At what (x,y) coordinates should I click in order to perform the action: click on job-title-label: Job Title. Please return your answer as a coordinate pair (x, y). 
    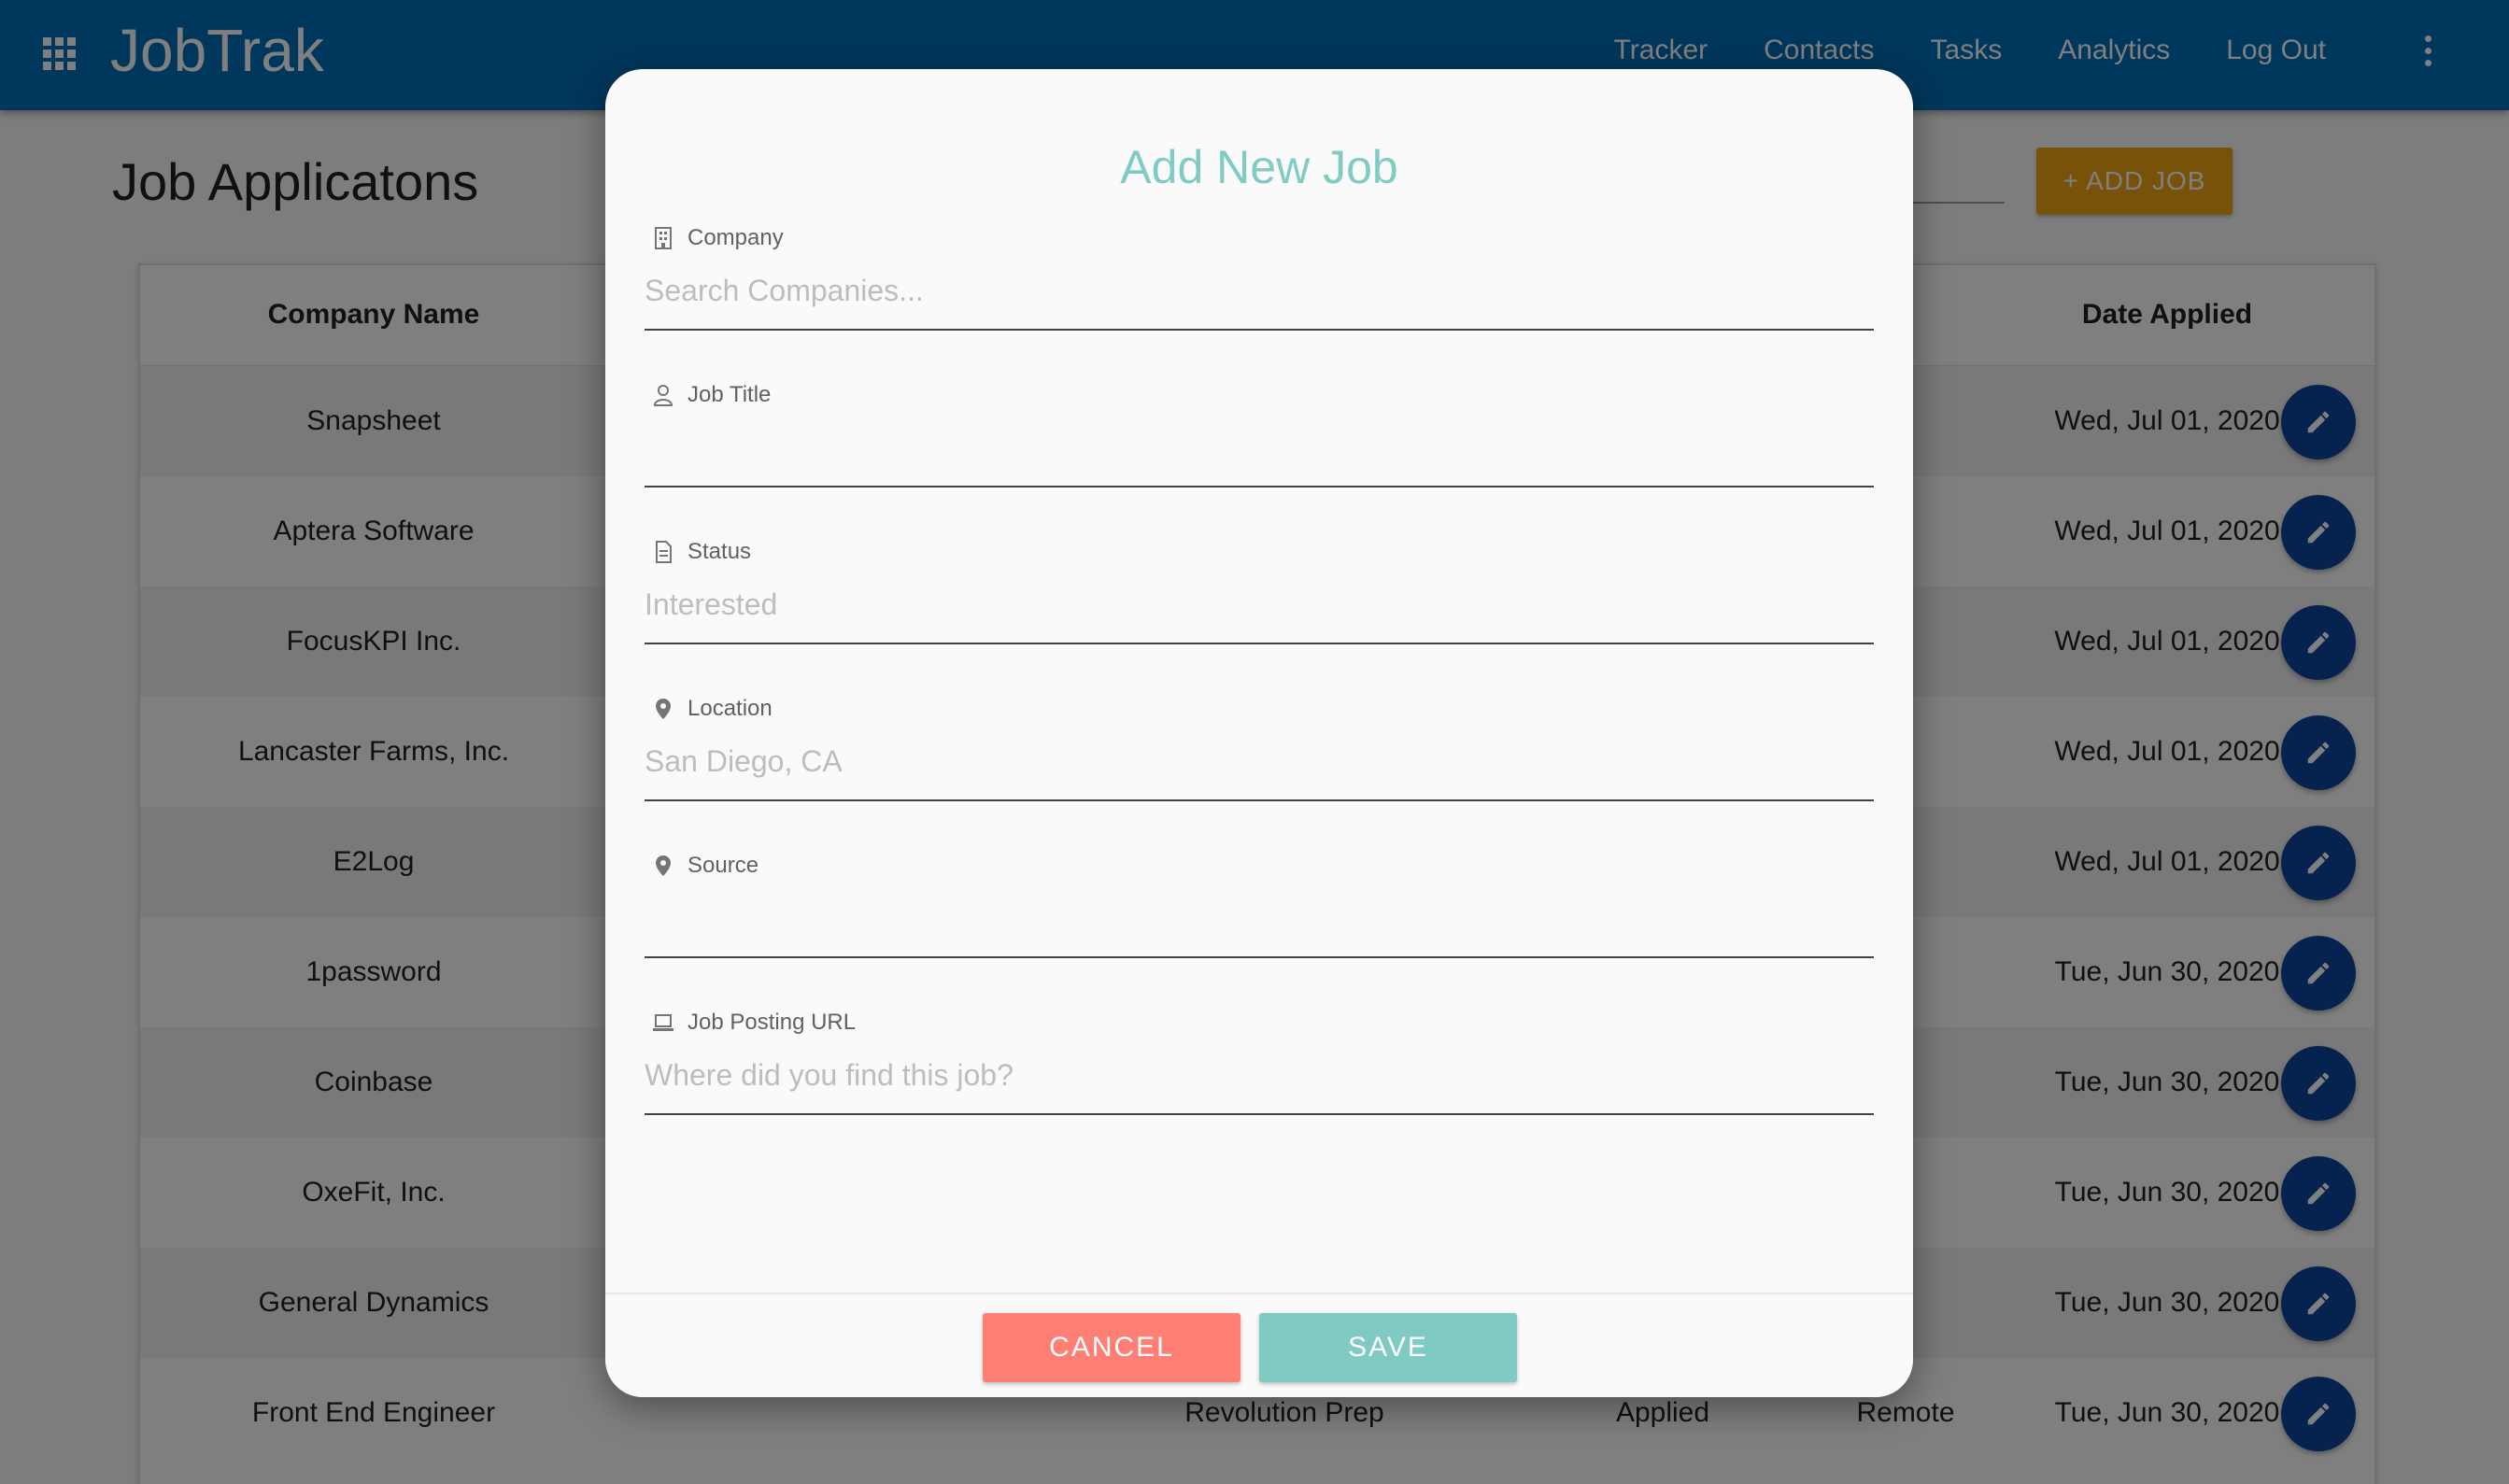
    Looking at the image, I should click on (729, 394).